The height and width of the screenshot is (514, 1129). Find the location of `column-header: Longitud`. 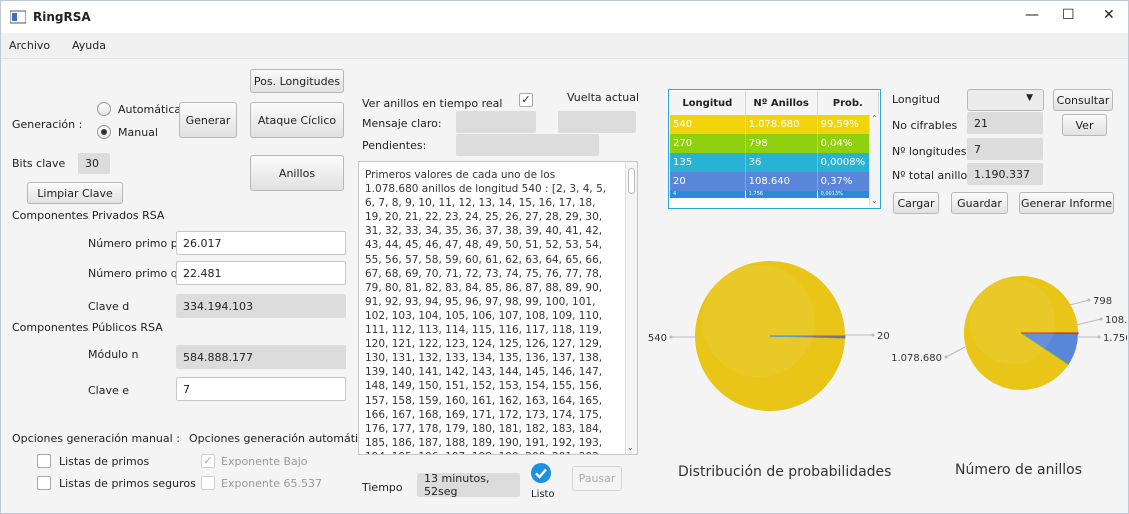

column-header: Longitud is located at coordinates (708, 103).